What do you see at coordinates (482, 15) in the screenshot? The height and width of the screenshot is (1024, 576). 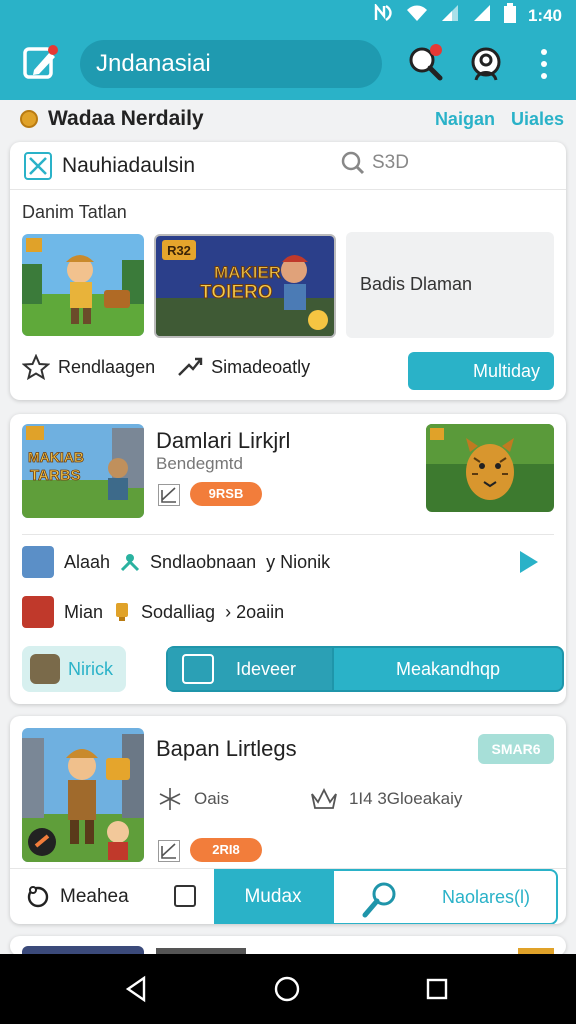 I see `cell-signal-icon` at bounding box center [482, 15].